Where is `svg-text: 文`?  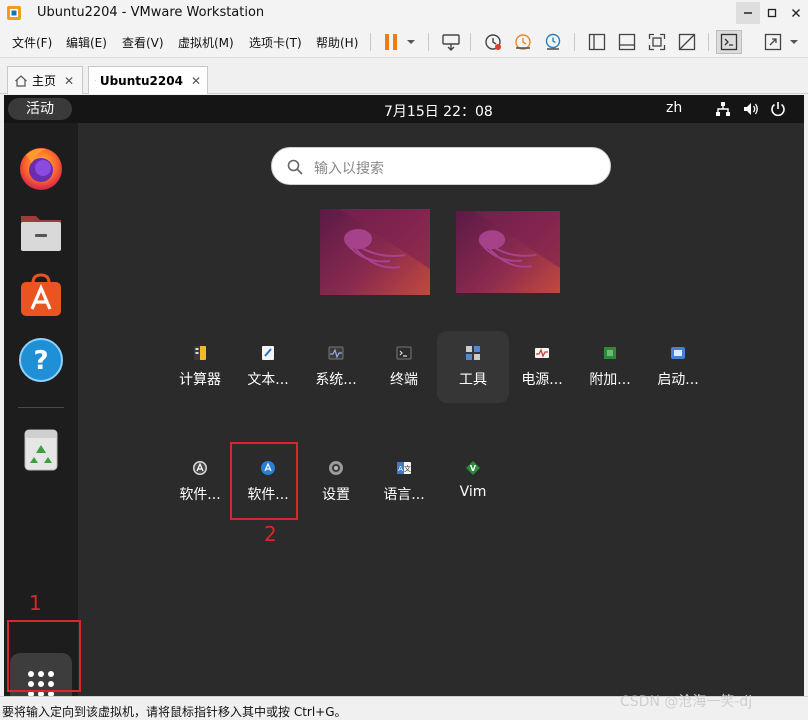 svg-text: 文 is located at coordinates (407, 468).